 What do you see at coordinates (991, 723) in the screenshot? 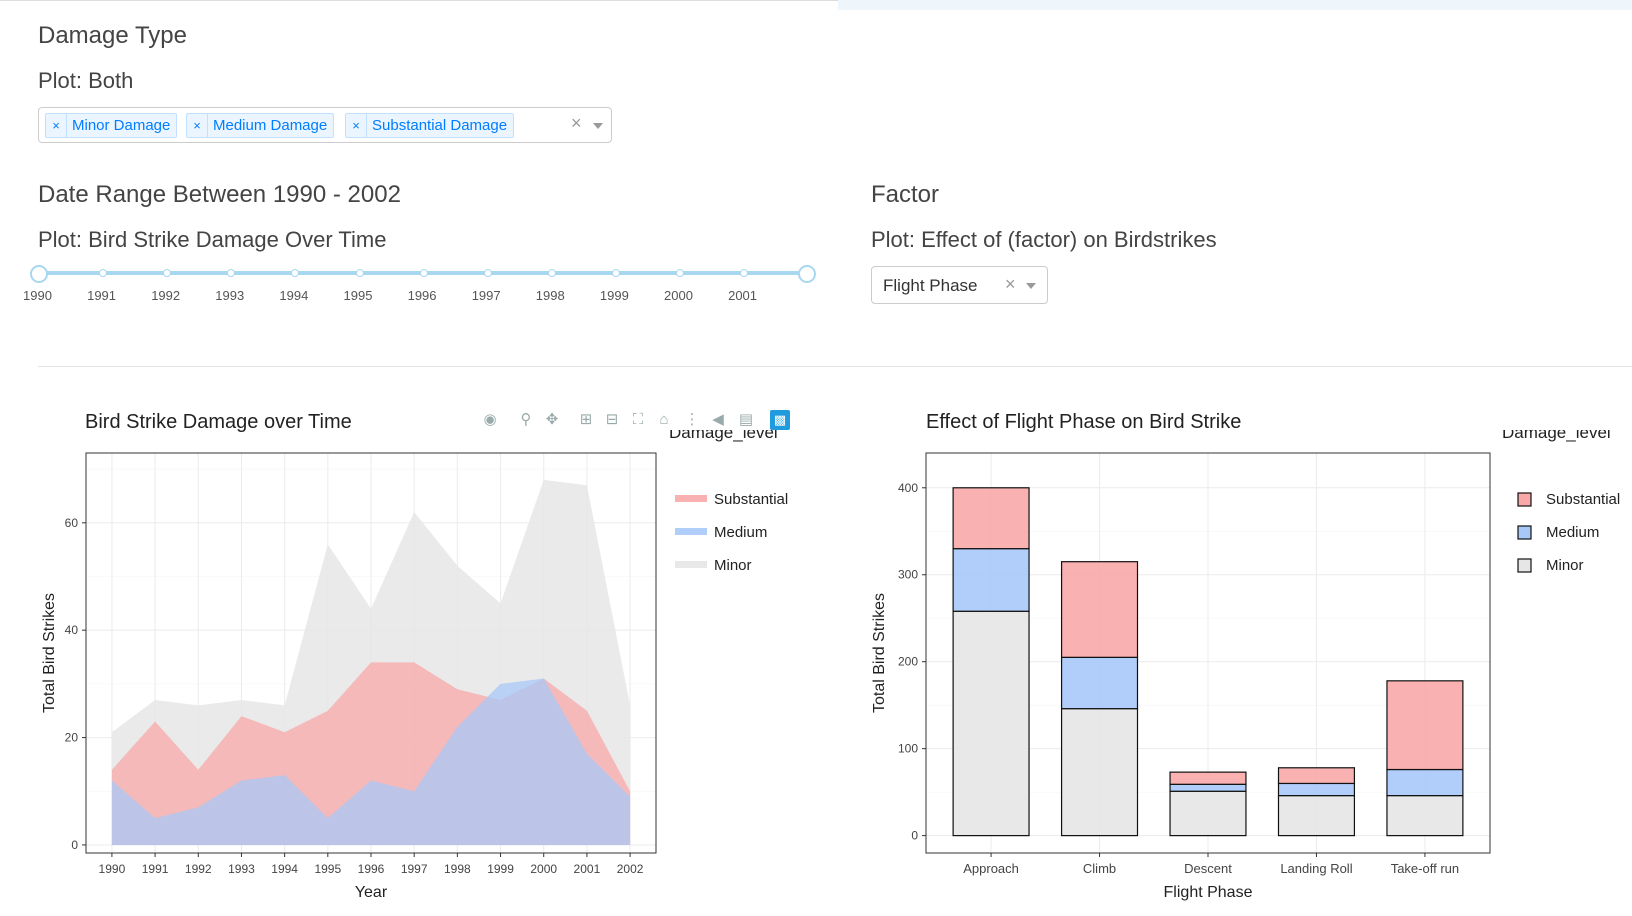
I see `bar-minor-approach` at bounding box center [991, 723].